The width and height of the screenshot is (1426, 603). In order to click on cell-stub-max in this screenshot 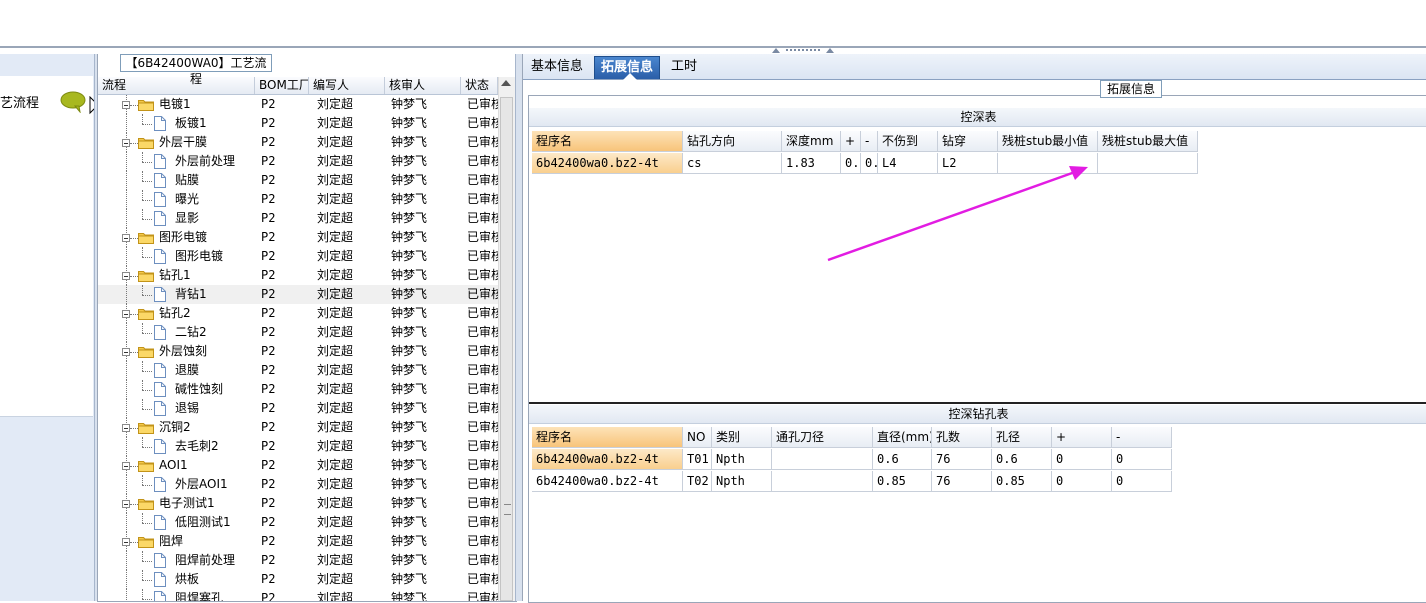, I will do `click(1148, 163)`.